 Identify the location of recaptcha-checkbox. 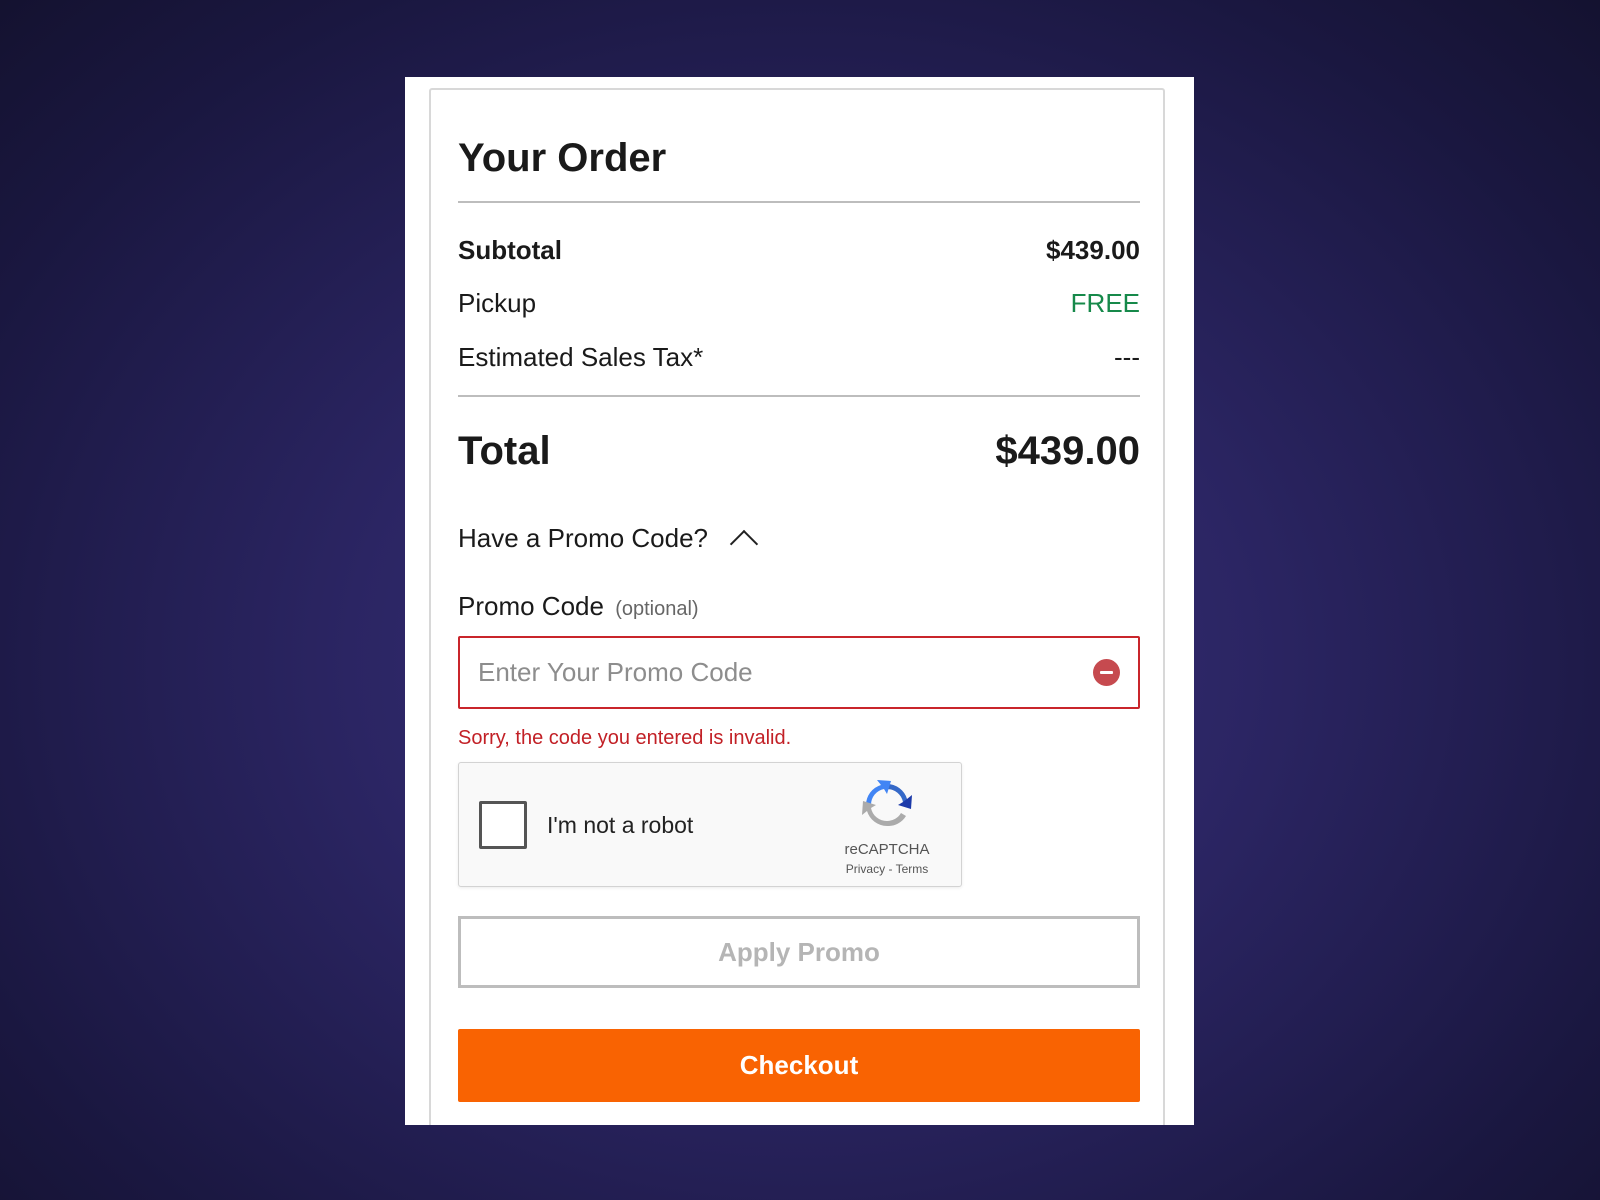
(503, 825).